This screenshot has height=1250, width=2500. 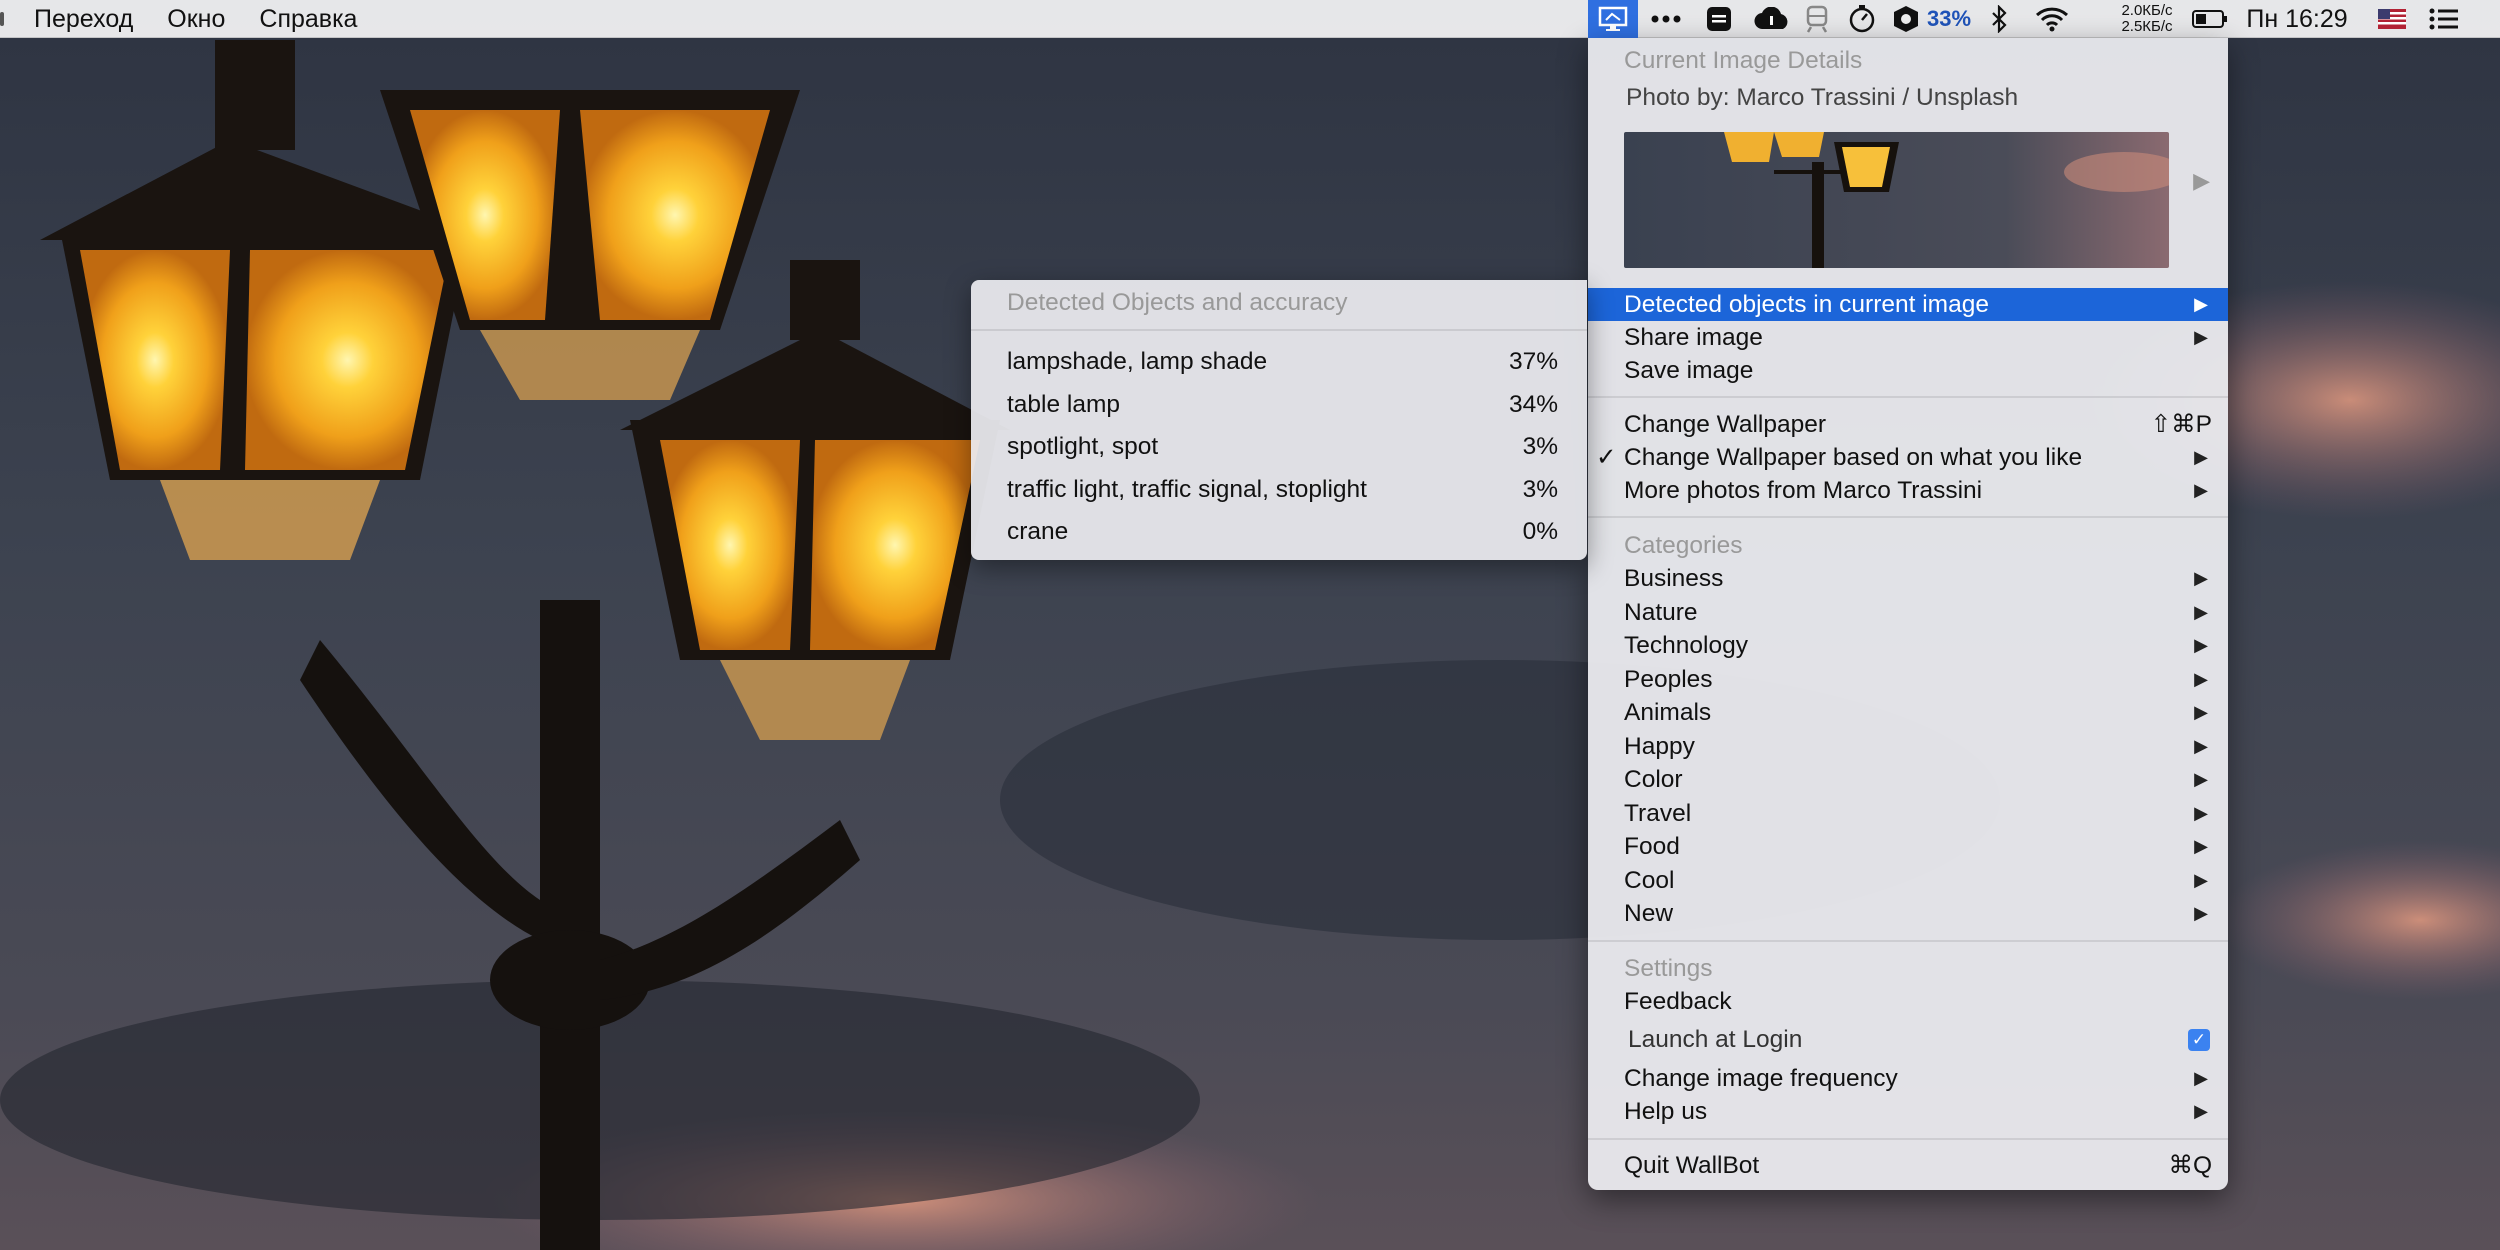 What do you see at coordinates (1540, 531) in the screenshot?
I see `detected-object-accuracy: 0%` at bounding box center [1540, 531].